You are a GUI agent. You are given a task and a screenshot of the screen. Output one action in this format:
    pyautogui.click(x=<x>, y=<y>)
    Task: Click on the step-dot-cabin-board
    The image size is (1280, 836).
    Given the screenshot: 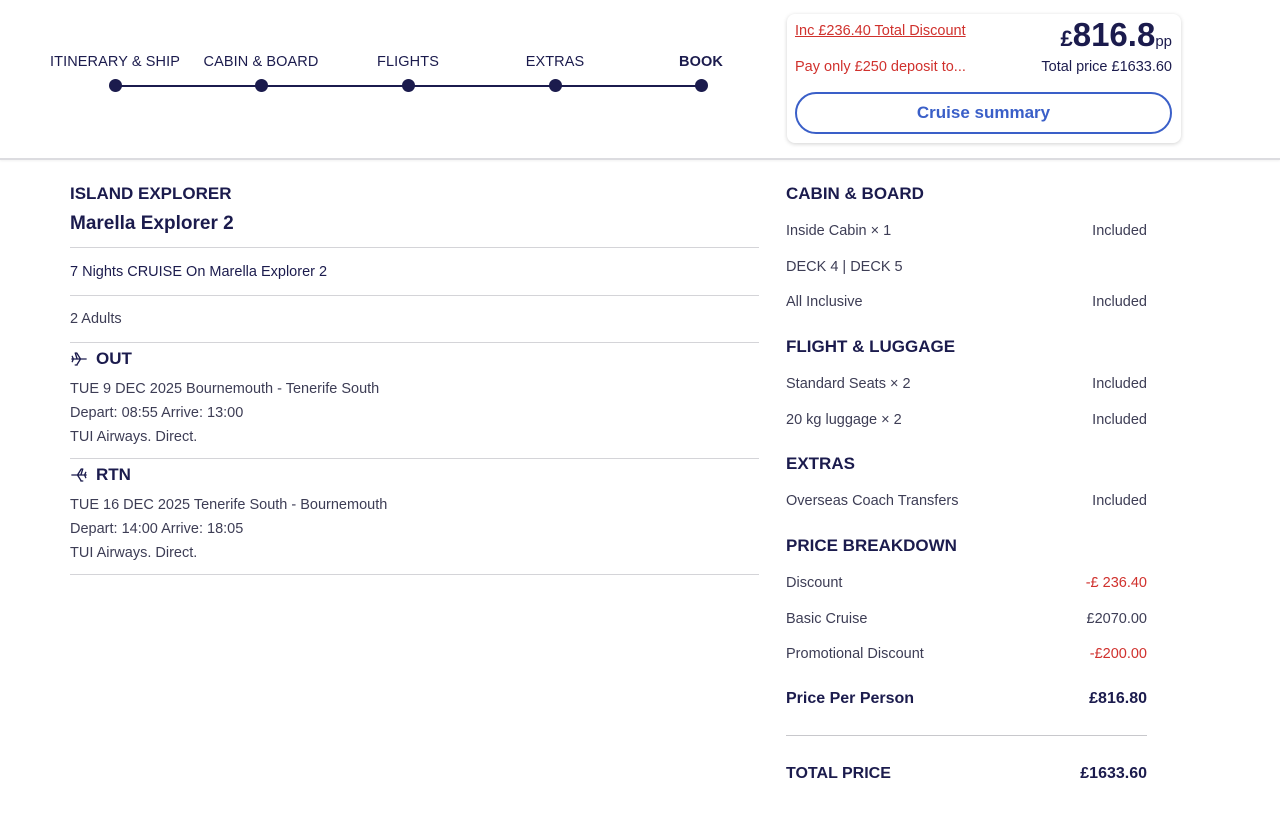 What is the action you would take?
    pyautogui.click(x=261, y=85)
    